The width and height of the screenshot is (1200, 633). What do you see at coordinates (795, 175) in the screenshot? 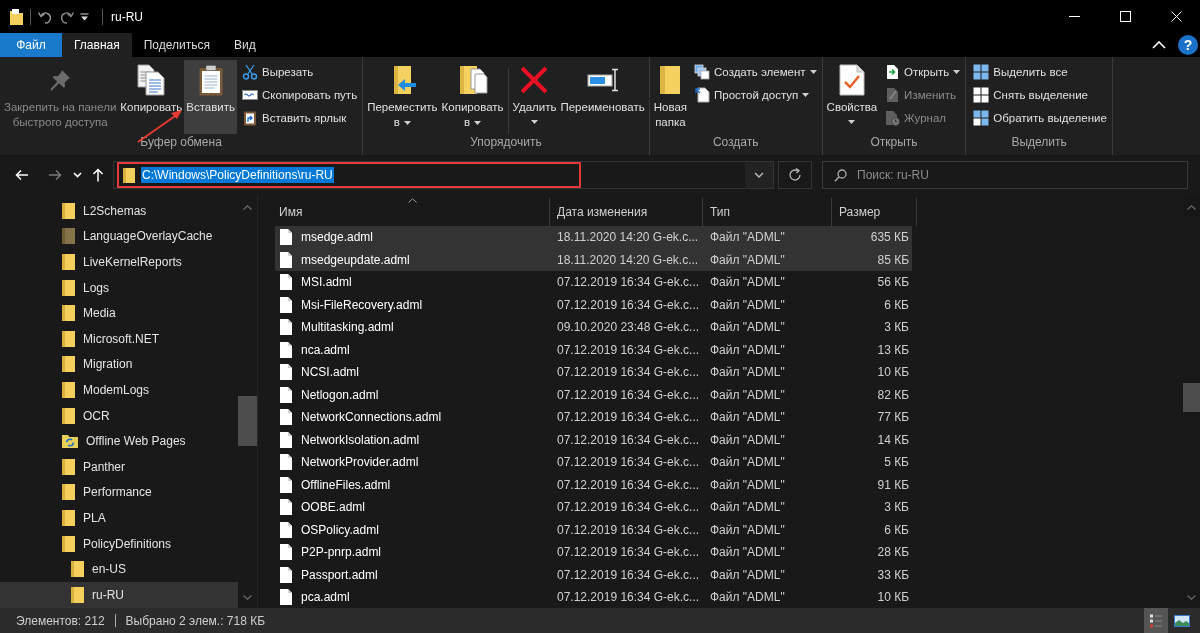
I see `refresh-button` at bounding box center [795, 175].